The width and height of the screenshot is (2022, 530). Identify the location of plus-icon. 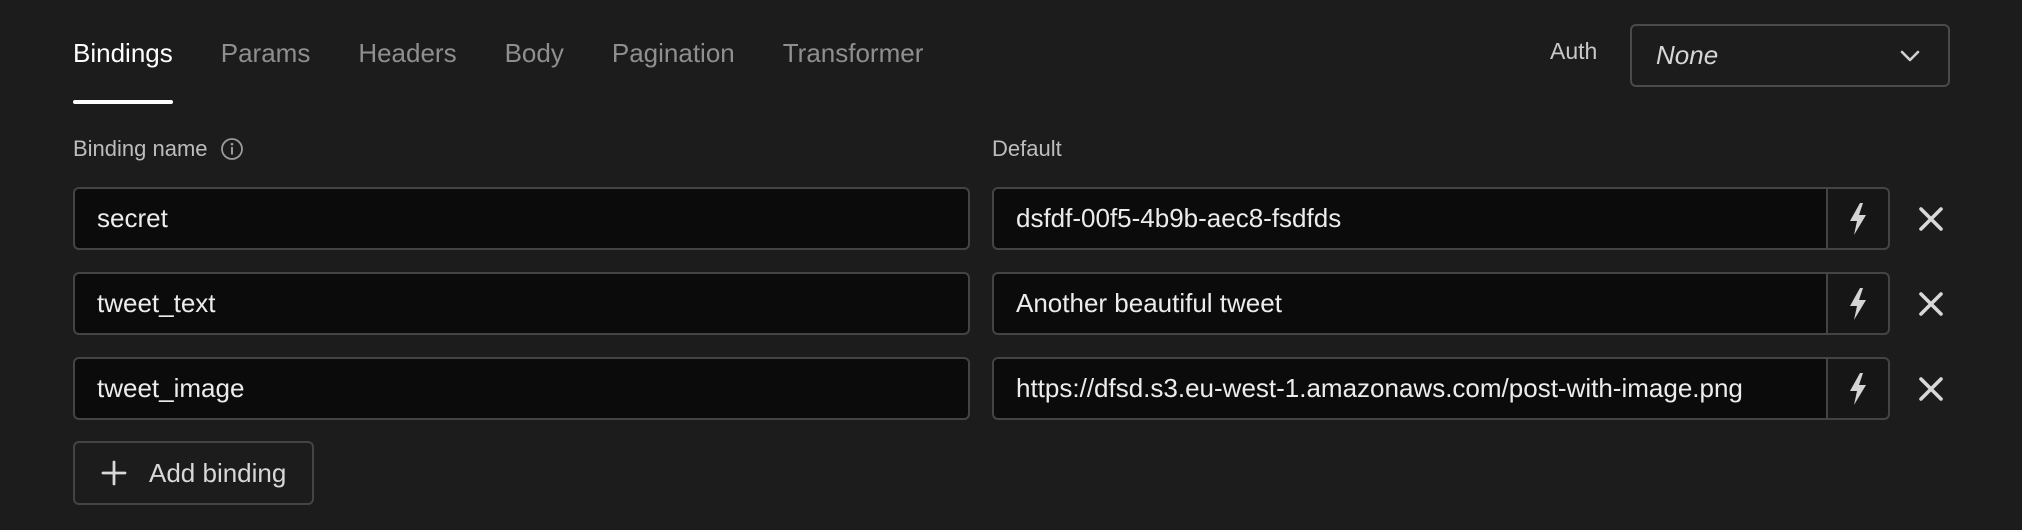
(114, 473).